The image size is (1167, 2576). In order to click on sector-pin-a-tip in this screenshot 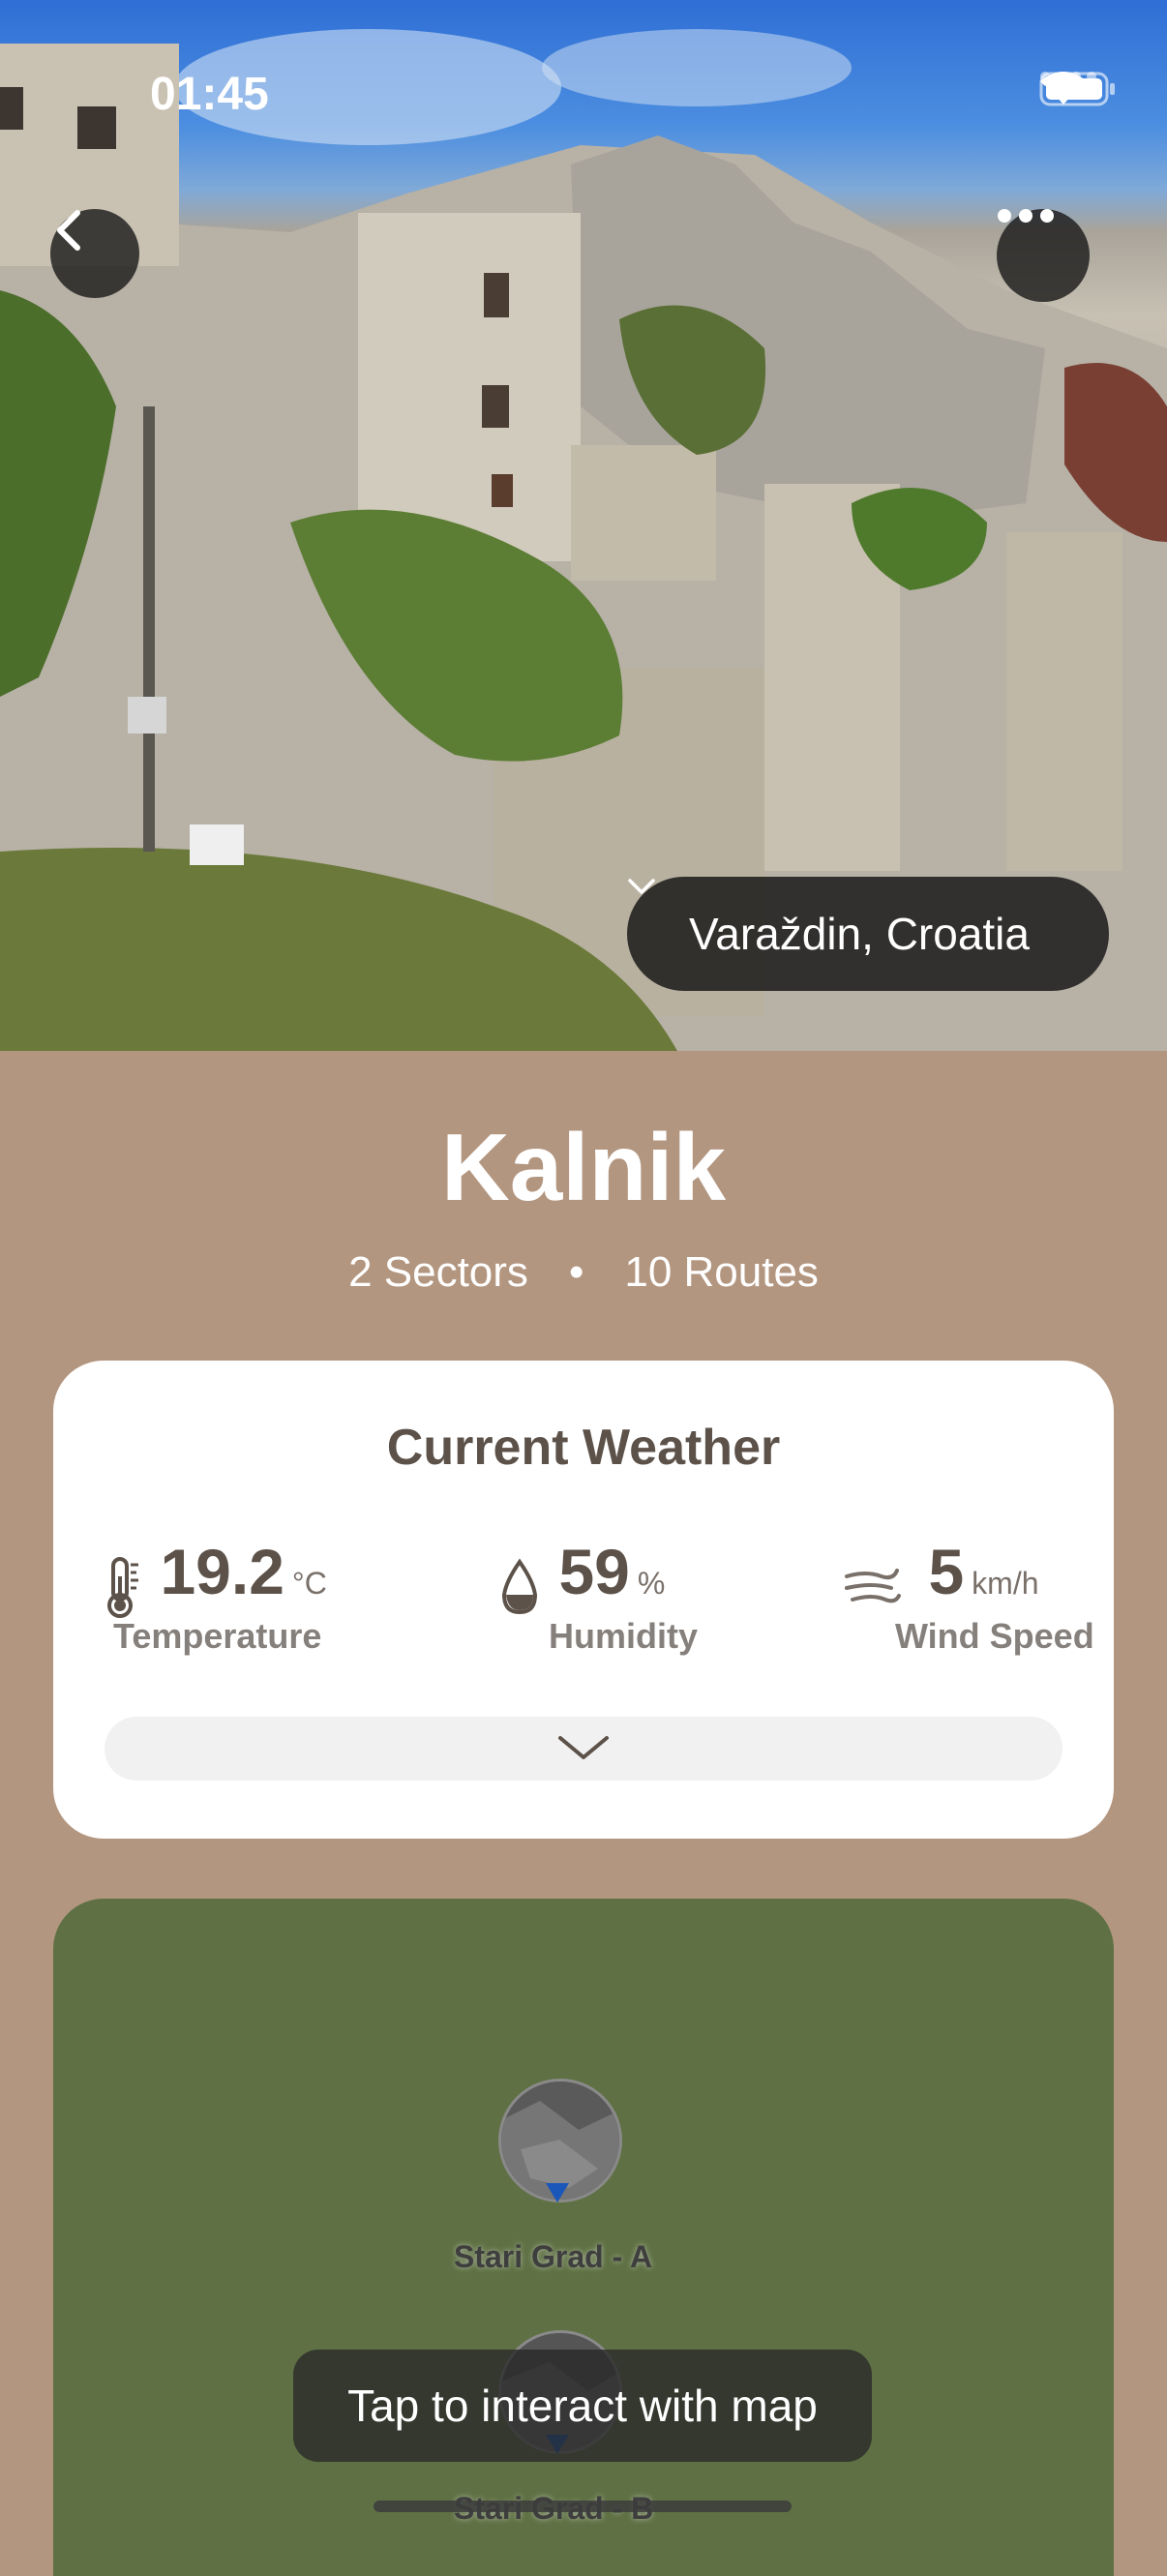, I will do `click(557, 2192)`.